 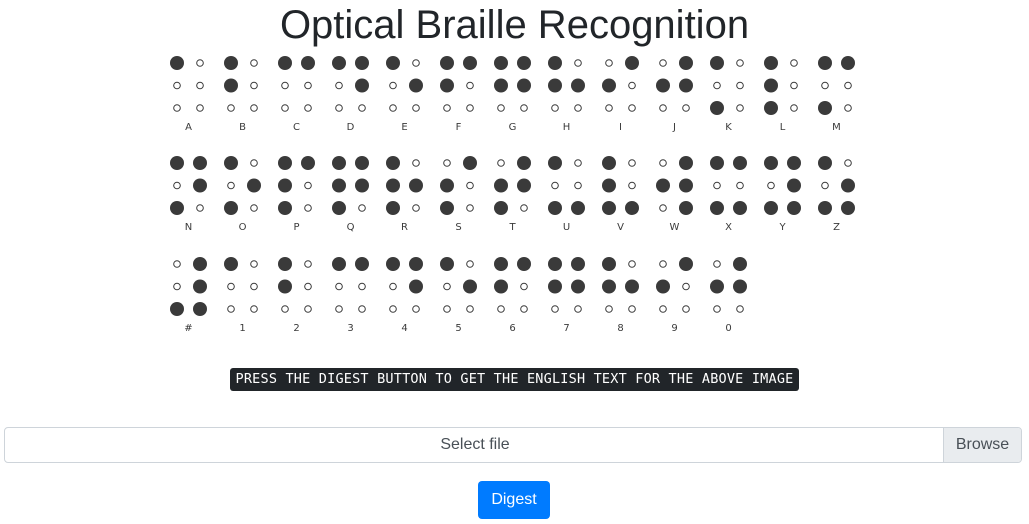 I want to click on braille-cell-label: 7, so click(x=566, y=328).